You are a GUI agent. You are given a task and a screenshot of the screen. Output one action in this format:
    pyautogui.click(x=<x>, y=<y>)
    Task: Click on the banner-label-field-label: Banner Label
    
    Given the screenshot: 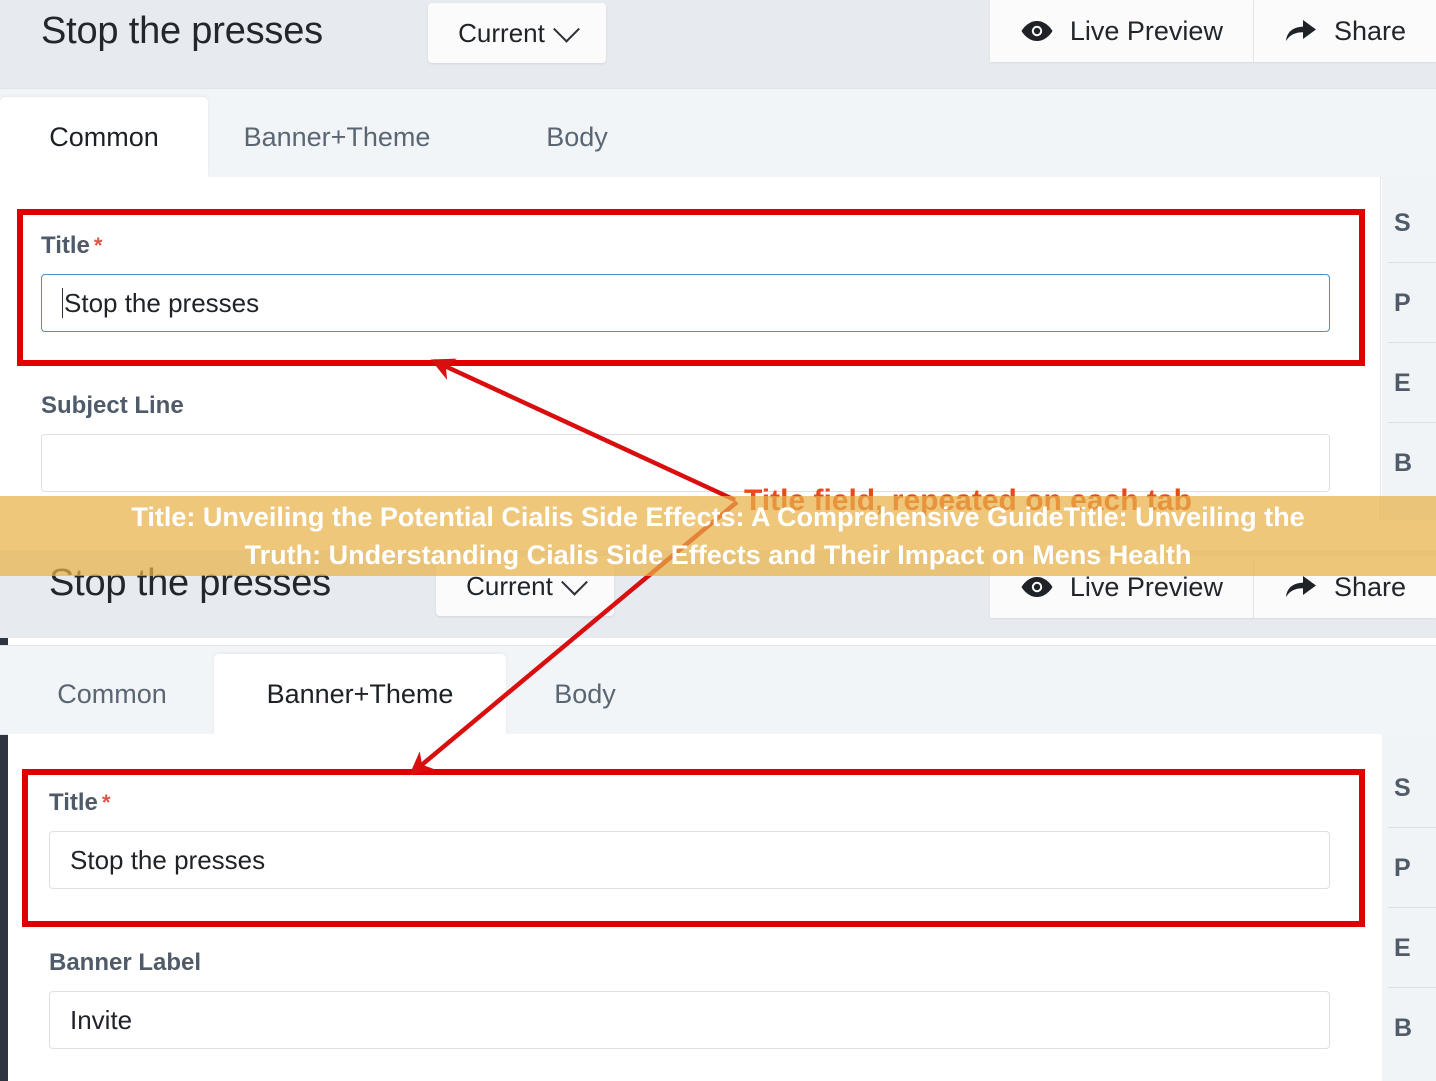 What is the action you would take?
    pyautogui.click(x=125, y=962)
    